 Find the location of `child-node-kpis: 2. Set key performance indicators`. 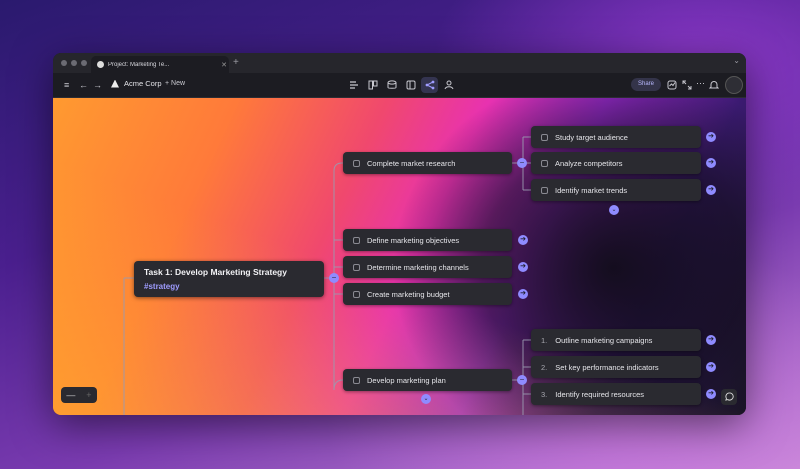

child-node-kpis: 2. Set key performance indicators is located at coordinates (616, 367).